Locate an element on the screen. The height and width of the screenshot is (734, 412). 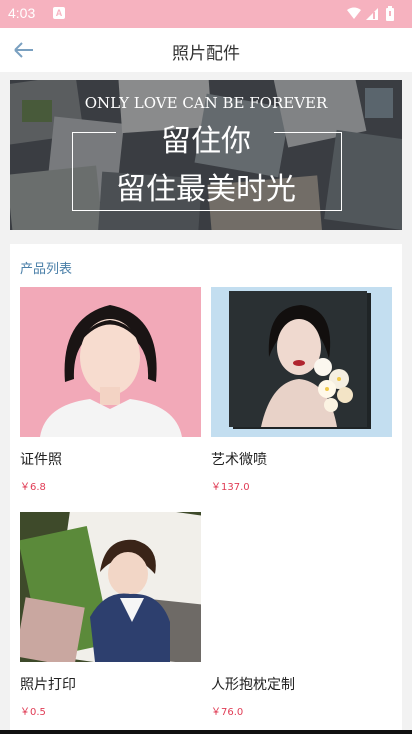
product-name: 照片打印 is located at coordinates (48, 685).